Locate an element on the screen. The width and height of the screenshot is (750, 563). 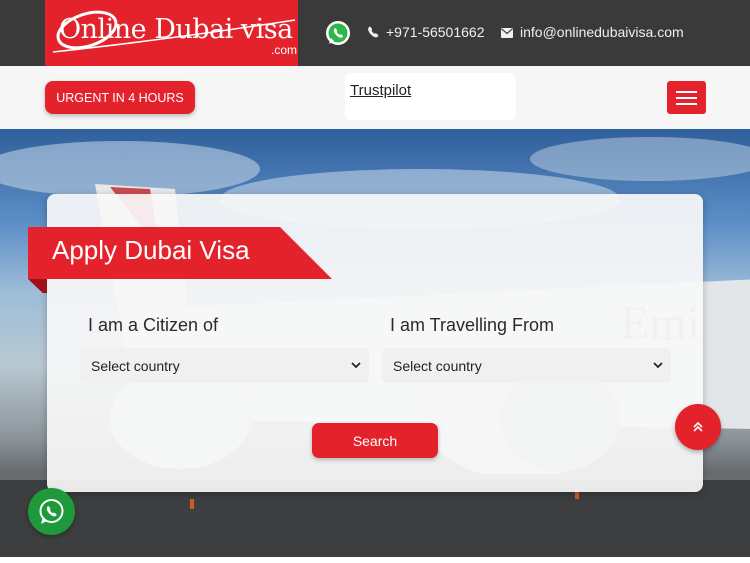
whatsapp-chat-button is located at coordinates (51, 511).